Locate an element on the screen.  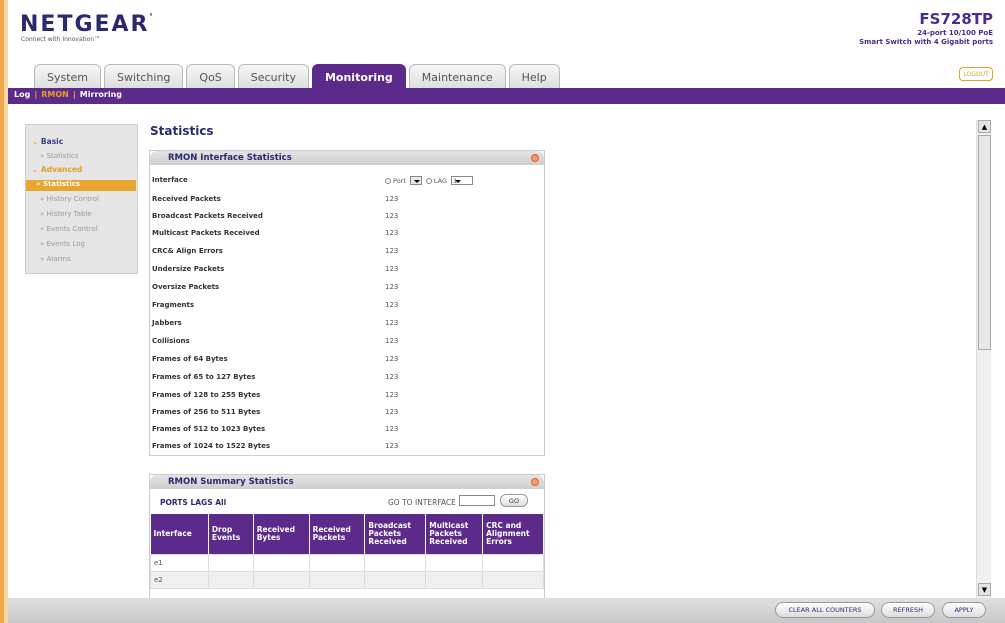
stat-row: Received Packets 123 is located at coordinates (347, 201).